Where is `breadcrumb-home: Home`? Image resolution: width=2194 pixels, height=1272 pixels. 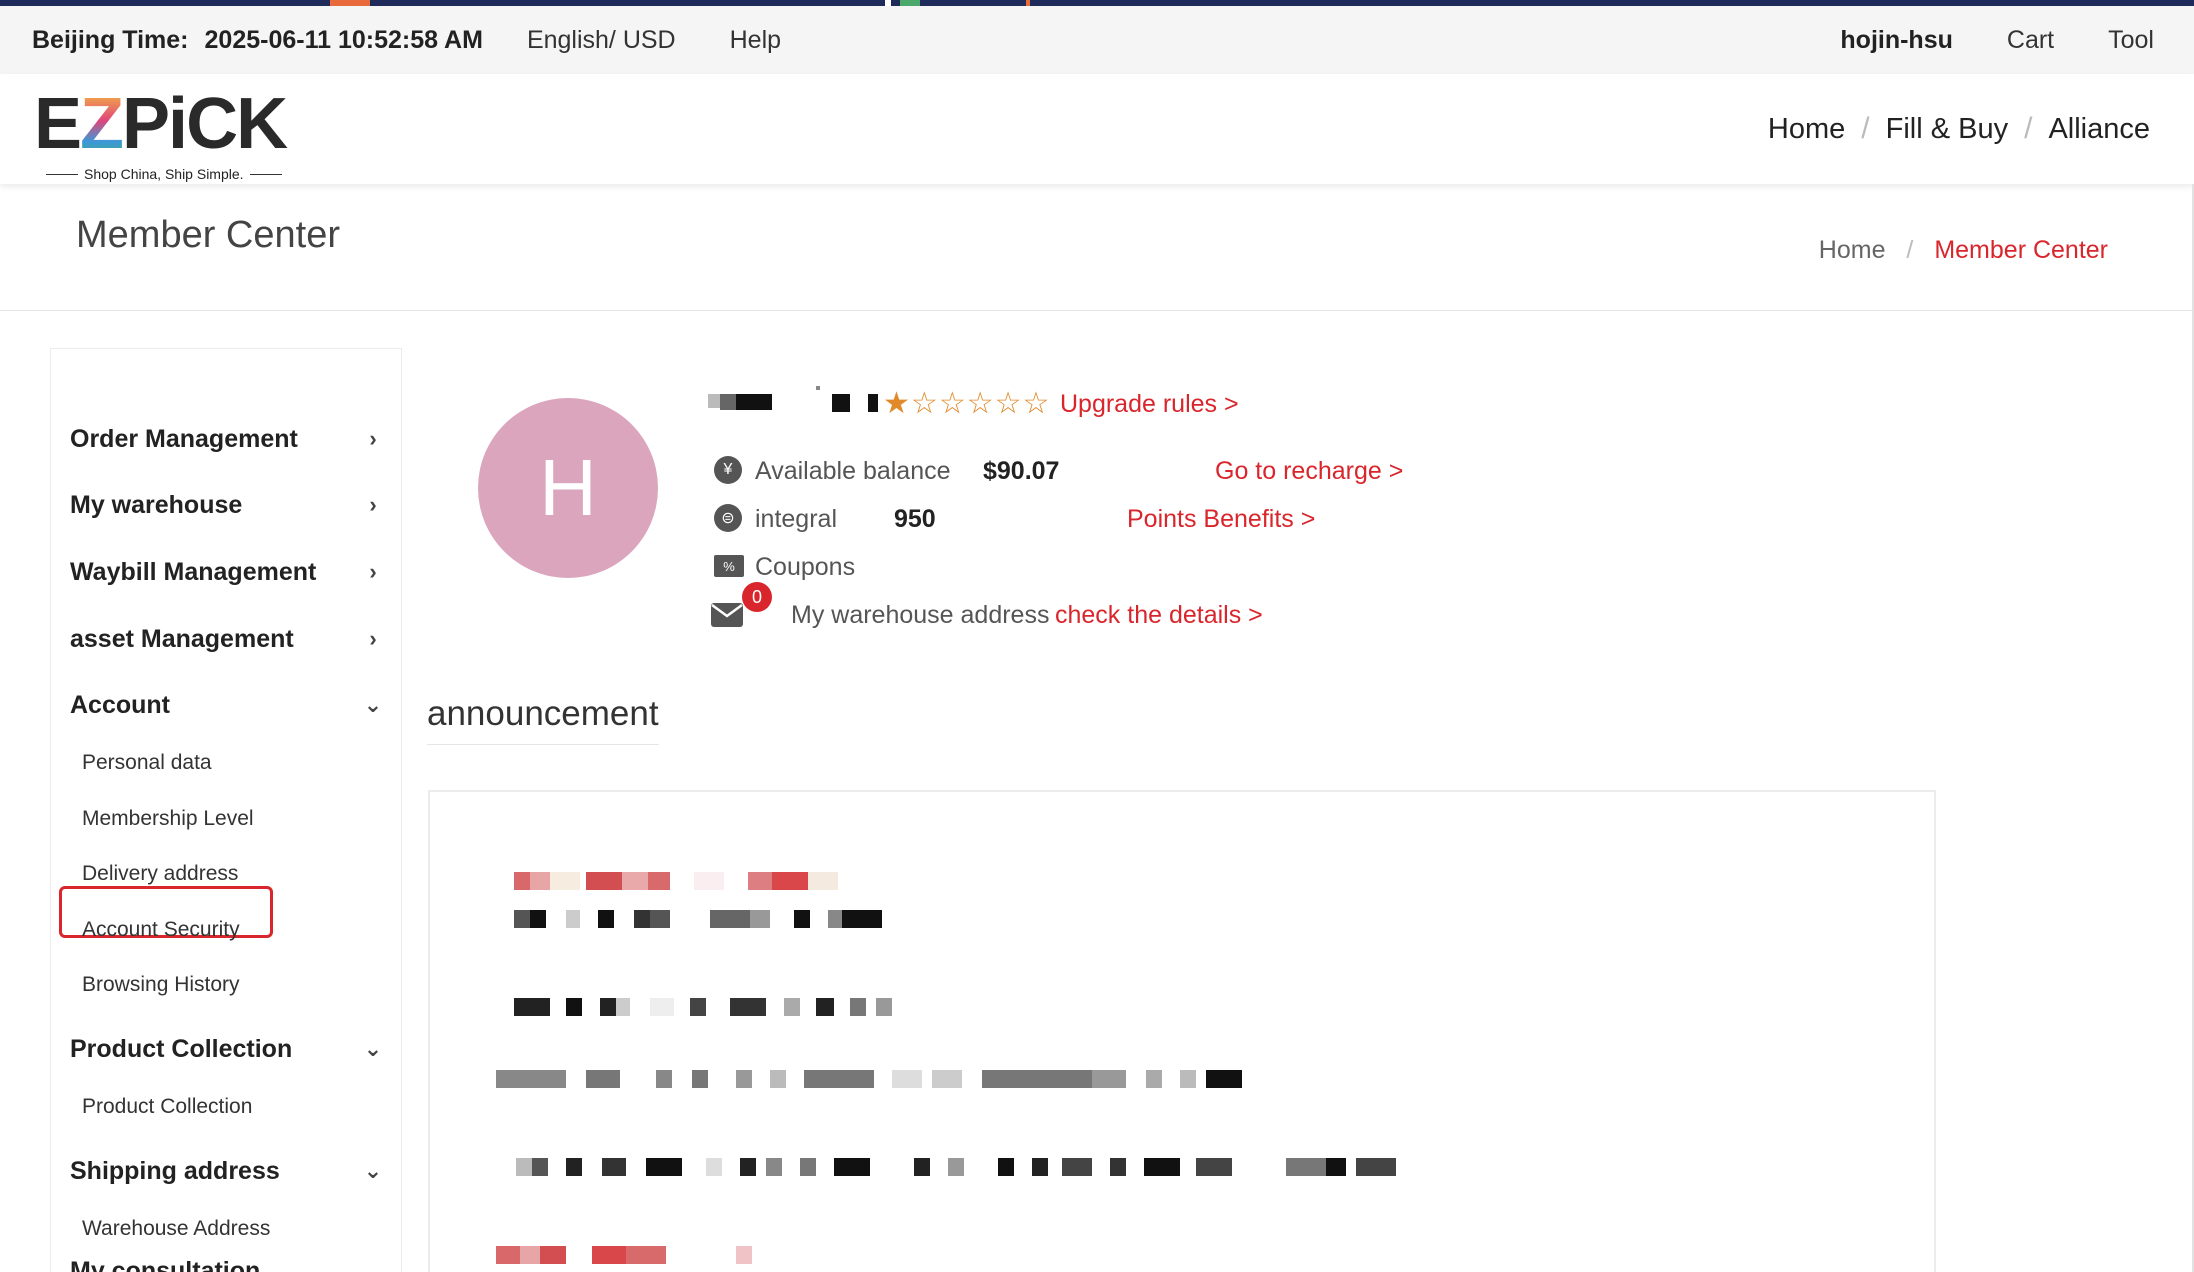 breadcrumb-home: Home is located at coordinates (1852, 250).